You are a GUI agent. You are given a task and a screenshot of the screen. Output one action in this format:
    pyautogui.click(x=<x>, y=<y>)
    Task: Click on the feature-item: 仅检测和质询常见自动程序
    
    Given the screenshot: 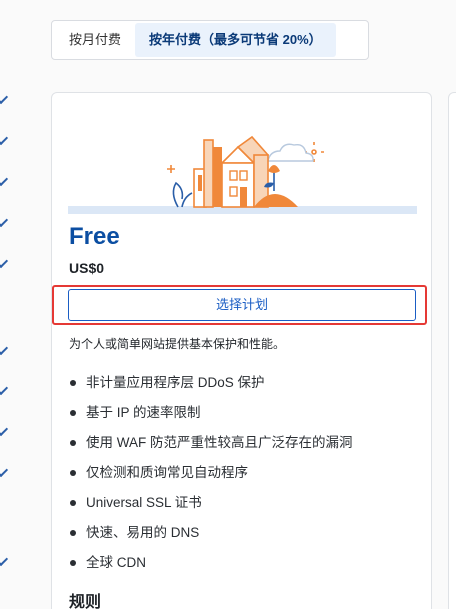 What is the action you would take?
    pyautogui.click(x=211, y=478)
    